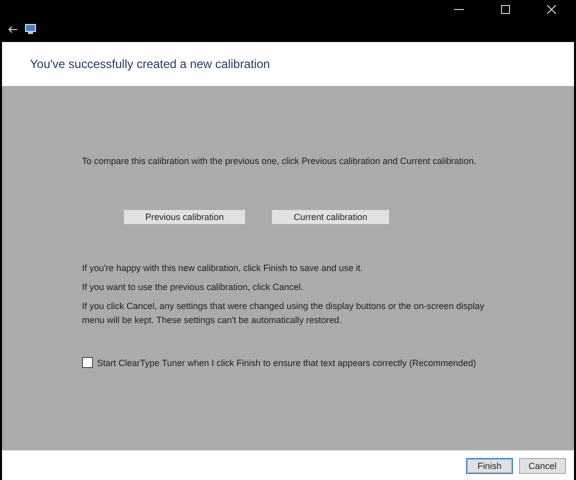 The image size is (576, 480). I want to click on back-arrow-icon, so click(12, 29).